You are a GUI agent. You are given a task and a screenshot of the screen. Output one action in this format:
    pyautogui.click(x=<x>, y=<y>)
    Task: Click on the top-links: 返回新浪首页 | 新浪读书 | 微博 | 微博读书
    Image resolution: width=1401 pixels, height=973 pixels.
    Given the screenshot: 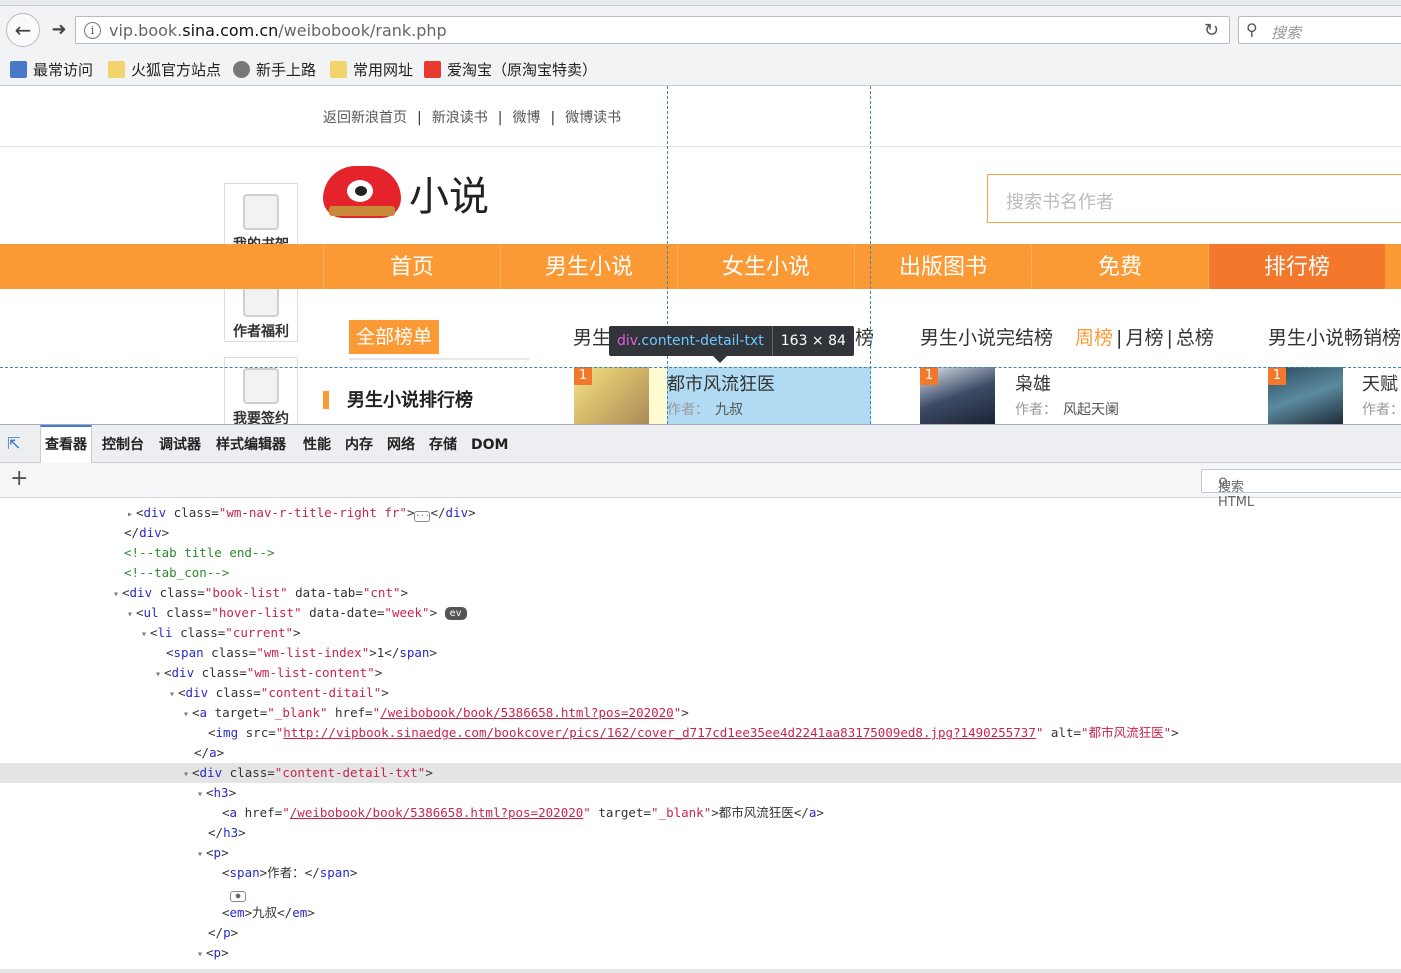 What is the action you would take?
    pyautogui.click(x=472, y=118)
    